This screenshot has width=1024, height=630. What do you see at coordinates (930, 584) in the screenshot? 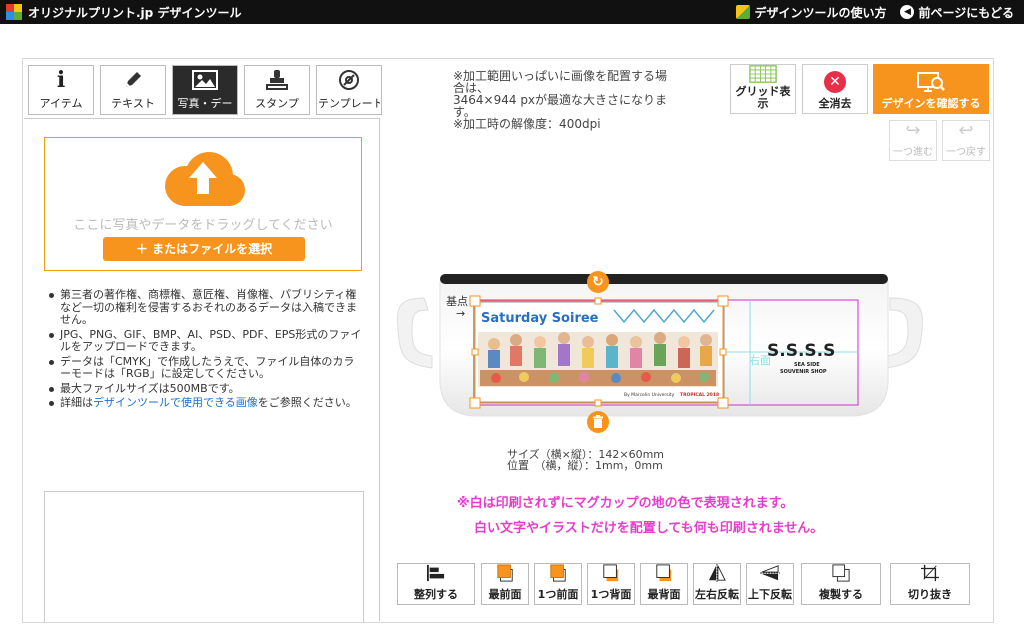
I see `crop-button: 切り抜き` at bounding box center [930, 584].